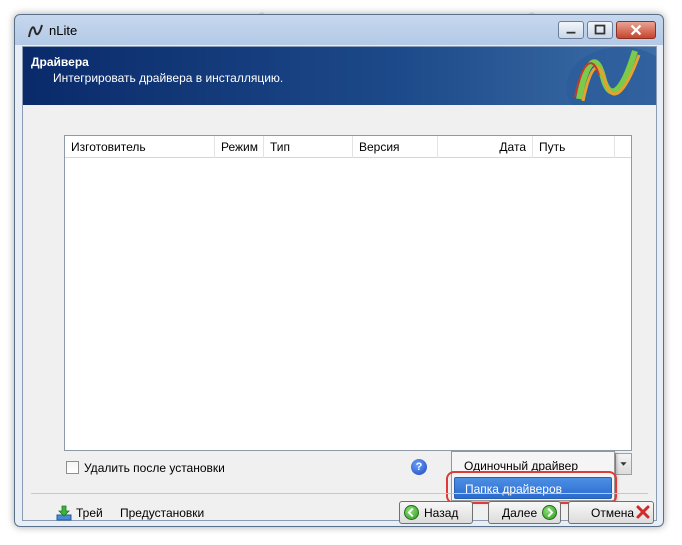 This screenshot has width=682, height=545. I want to click on close-button, so click(636, 30).